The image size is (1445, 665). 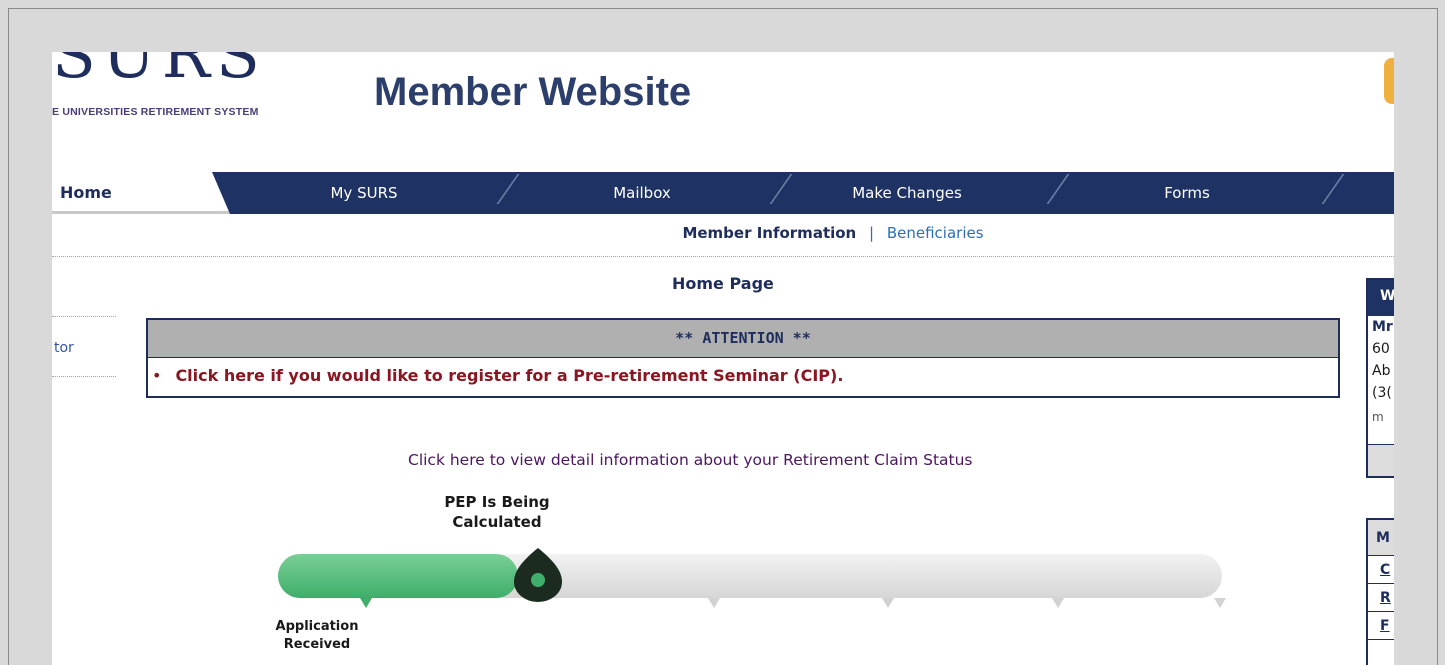 What do you see at coordinates (769, 233) in the screenshot?
I see `subnav-member-information: Member Information` at bounding box center [769, 233].